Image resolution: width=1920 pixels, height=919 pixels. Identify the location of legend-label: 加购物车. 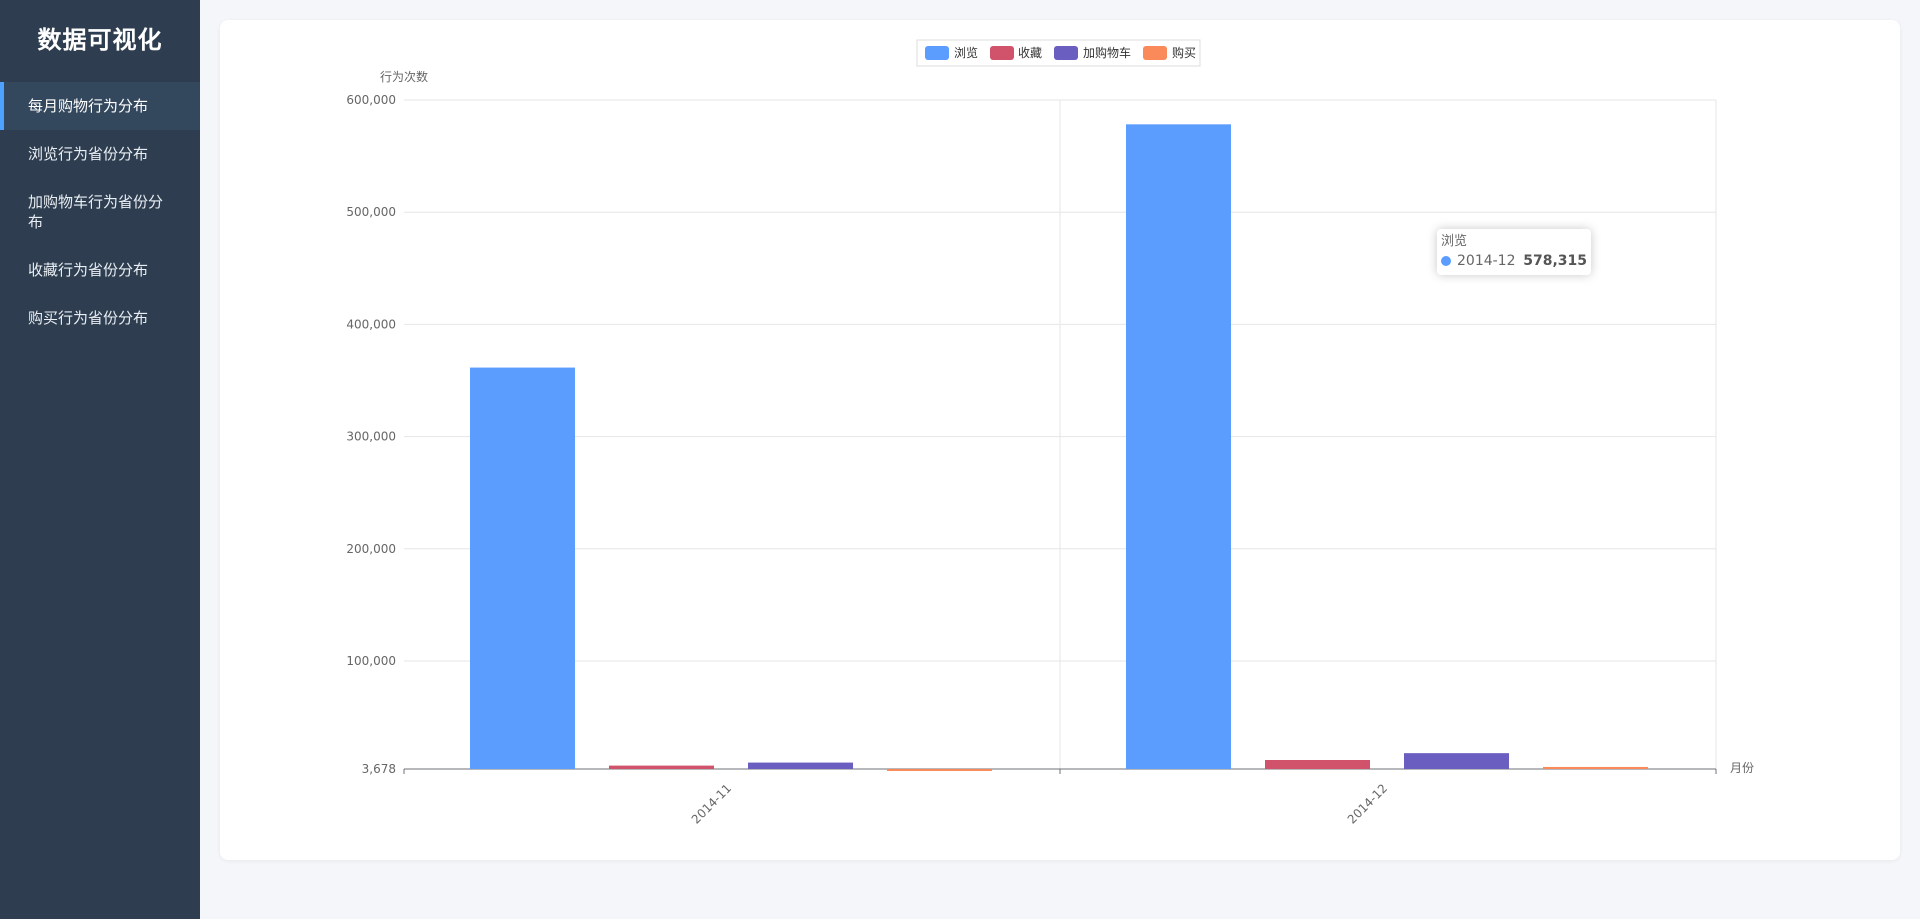
(1107, 52).